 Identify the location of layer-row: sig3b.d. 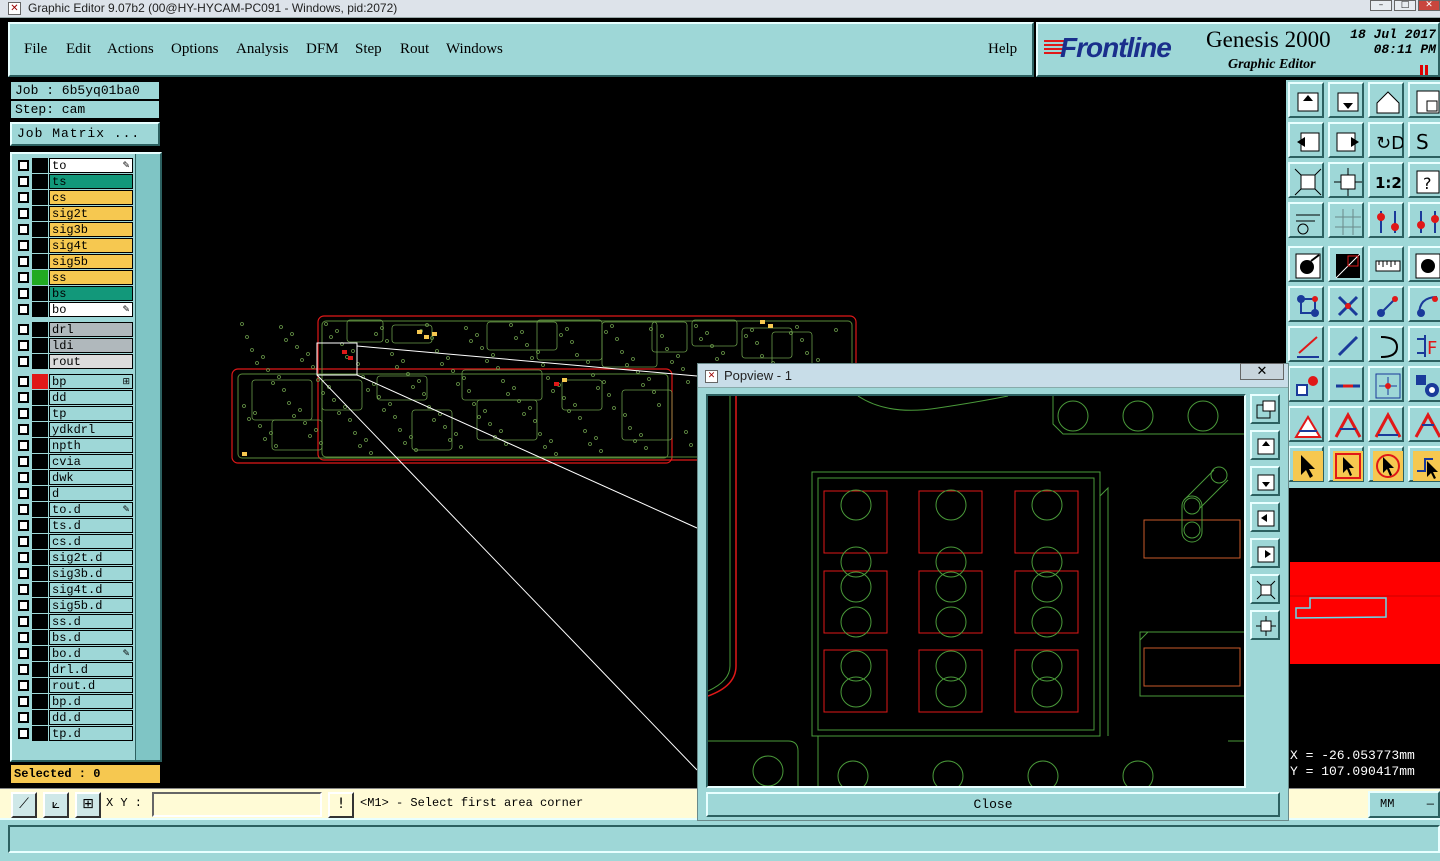
(74, 573).